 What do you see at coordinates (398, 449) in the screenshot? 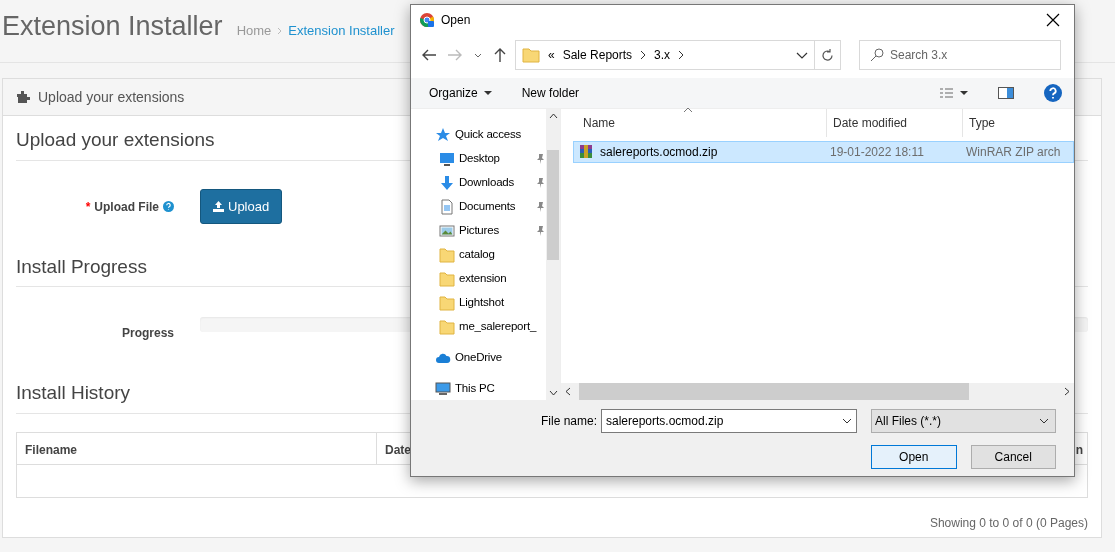
I see `column-header: Date` at bounding box center [398, 449].